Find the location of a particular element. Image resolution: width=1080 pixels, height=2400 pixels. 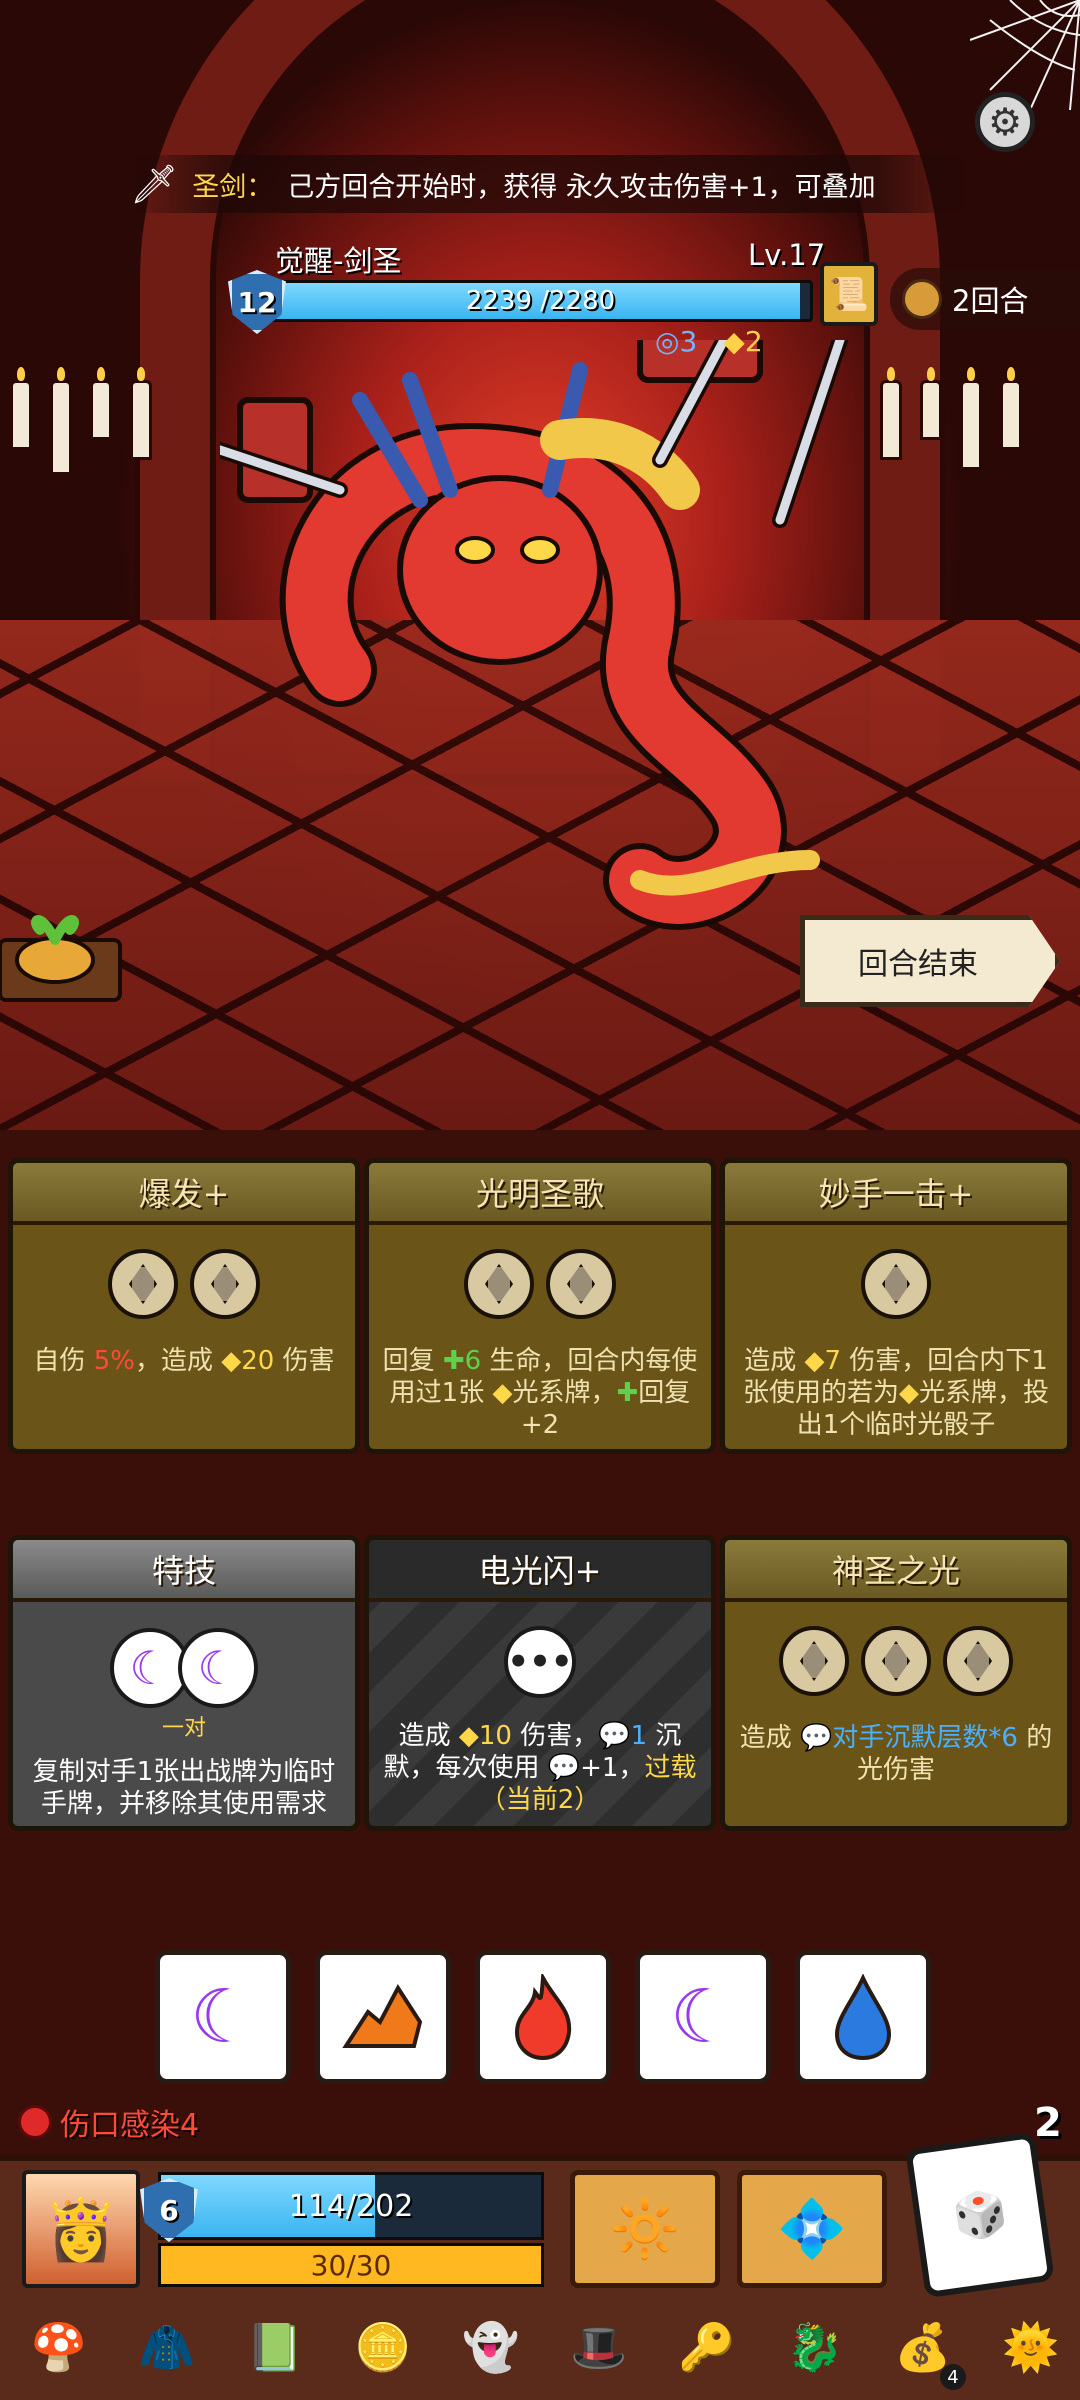

wound-icon is located at coordinates (35, 2122).